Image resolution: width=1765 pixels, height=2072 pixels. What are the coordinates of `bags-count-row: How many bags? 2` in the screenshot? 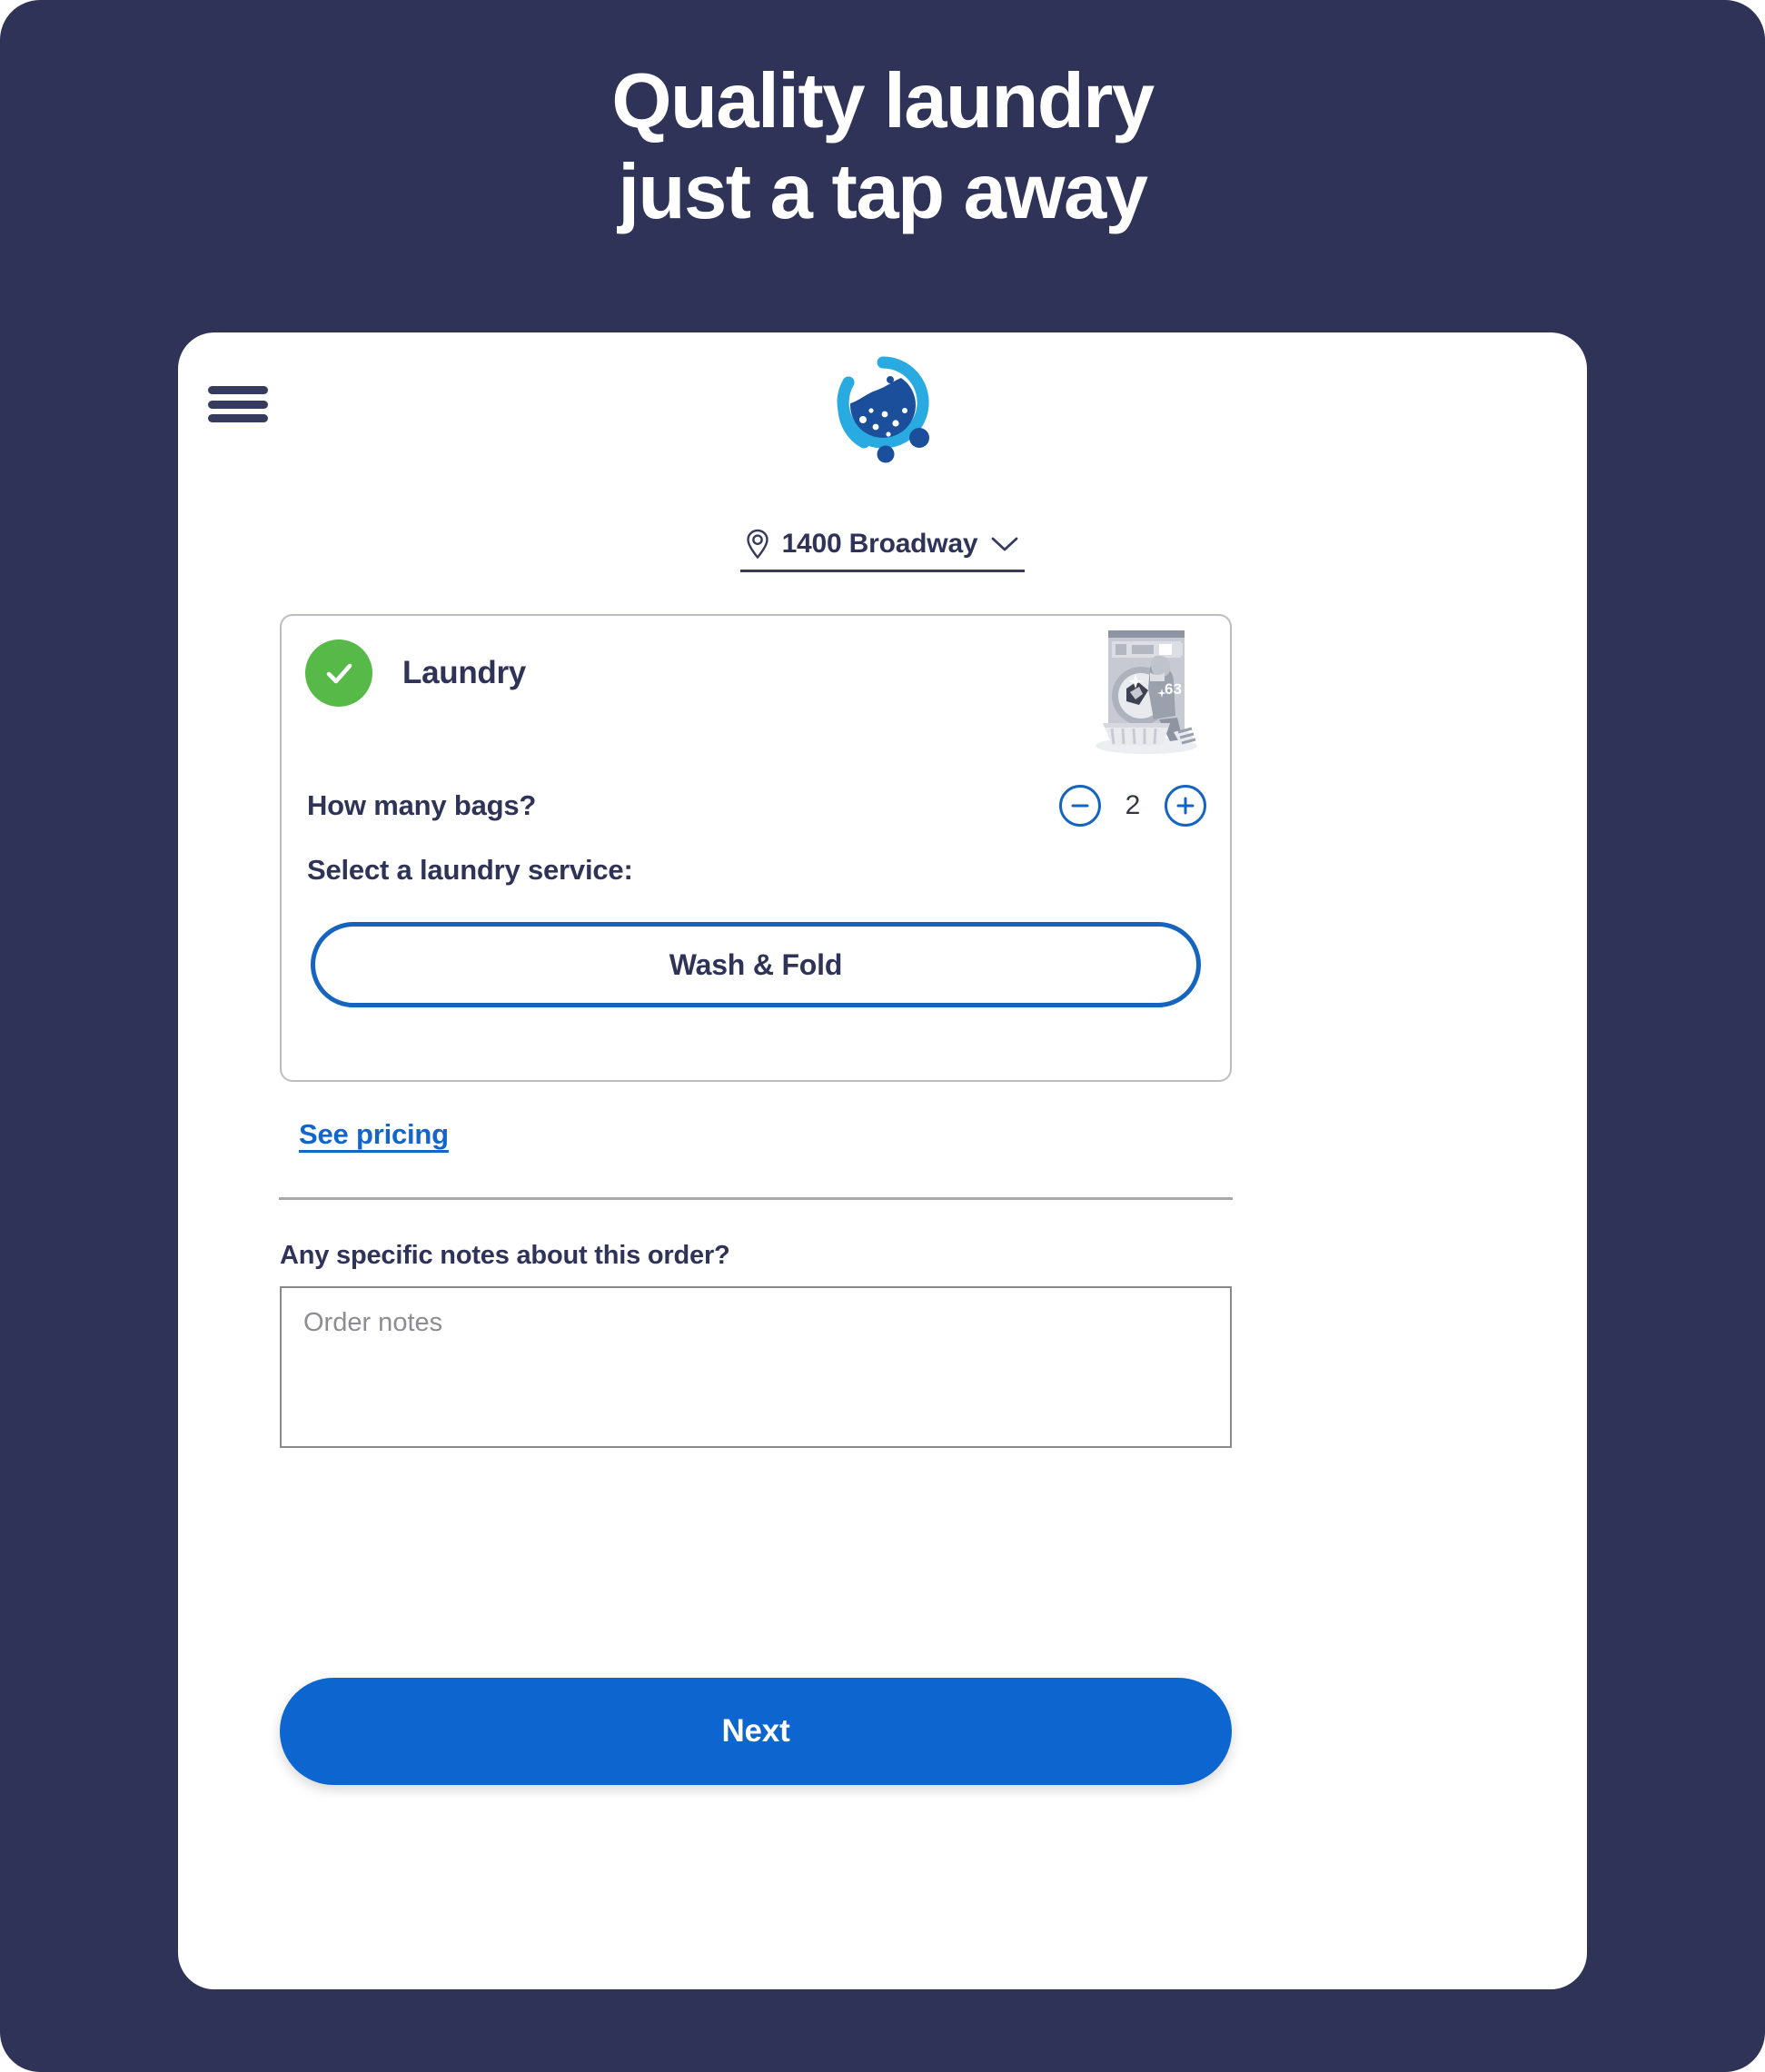 It's located at (757, 806).